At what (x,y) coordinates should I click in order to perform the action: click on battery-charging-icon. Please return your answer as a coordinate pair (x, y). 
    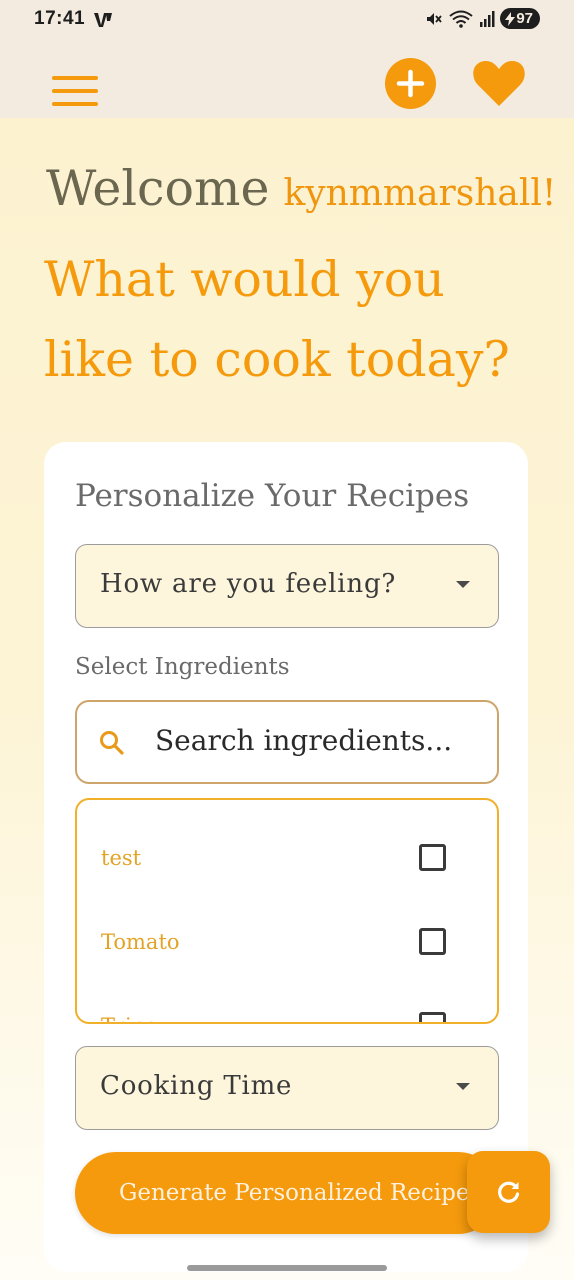
    Looking at the image, I should click on (510, 18).